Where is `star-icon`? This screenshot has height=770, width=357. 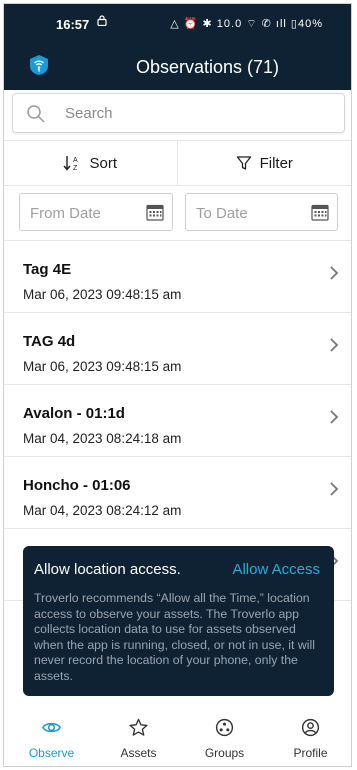 star-icon is located at coordinates (138, 727).